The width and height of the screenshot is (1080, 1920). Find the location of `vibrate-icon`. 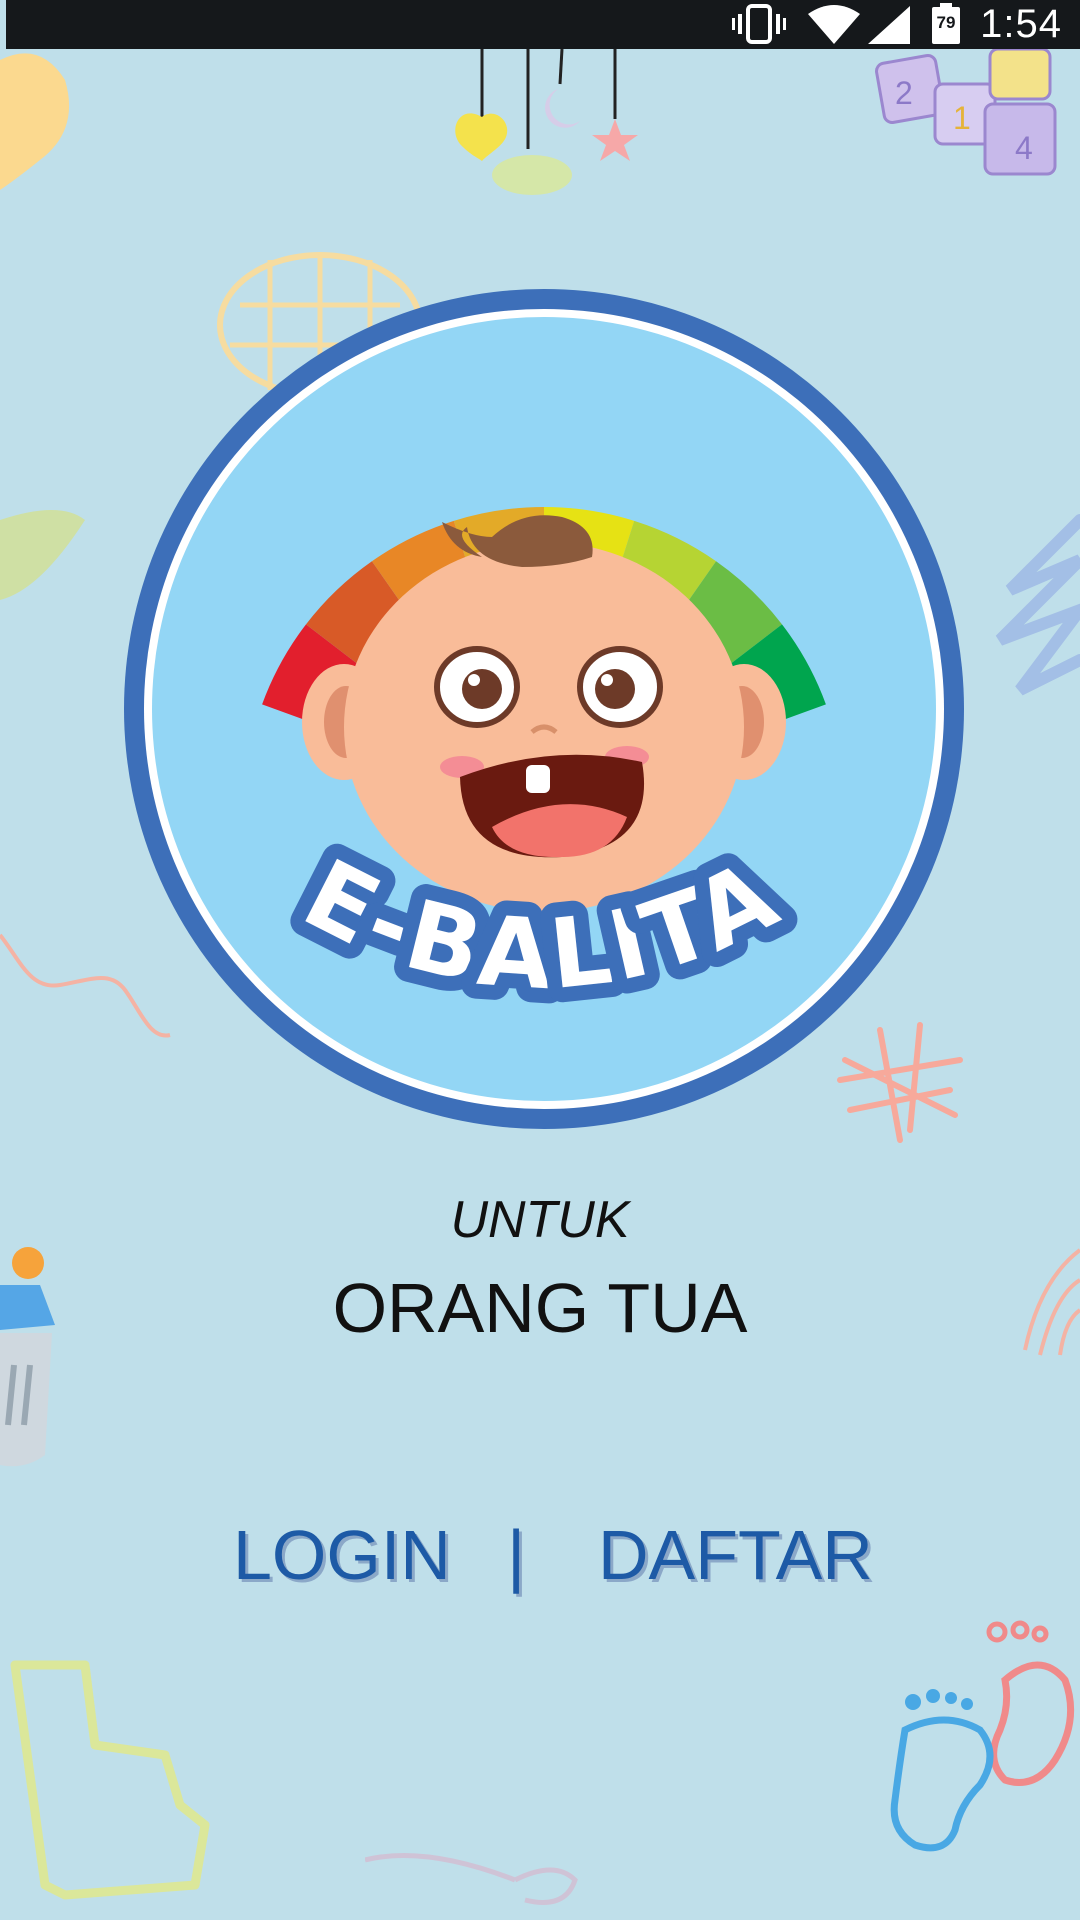

vibrate-icon is located at coordinates (759, 24).